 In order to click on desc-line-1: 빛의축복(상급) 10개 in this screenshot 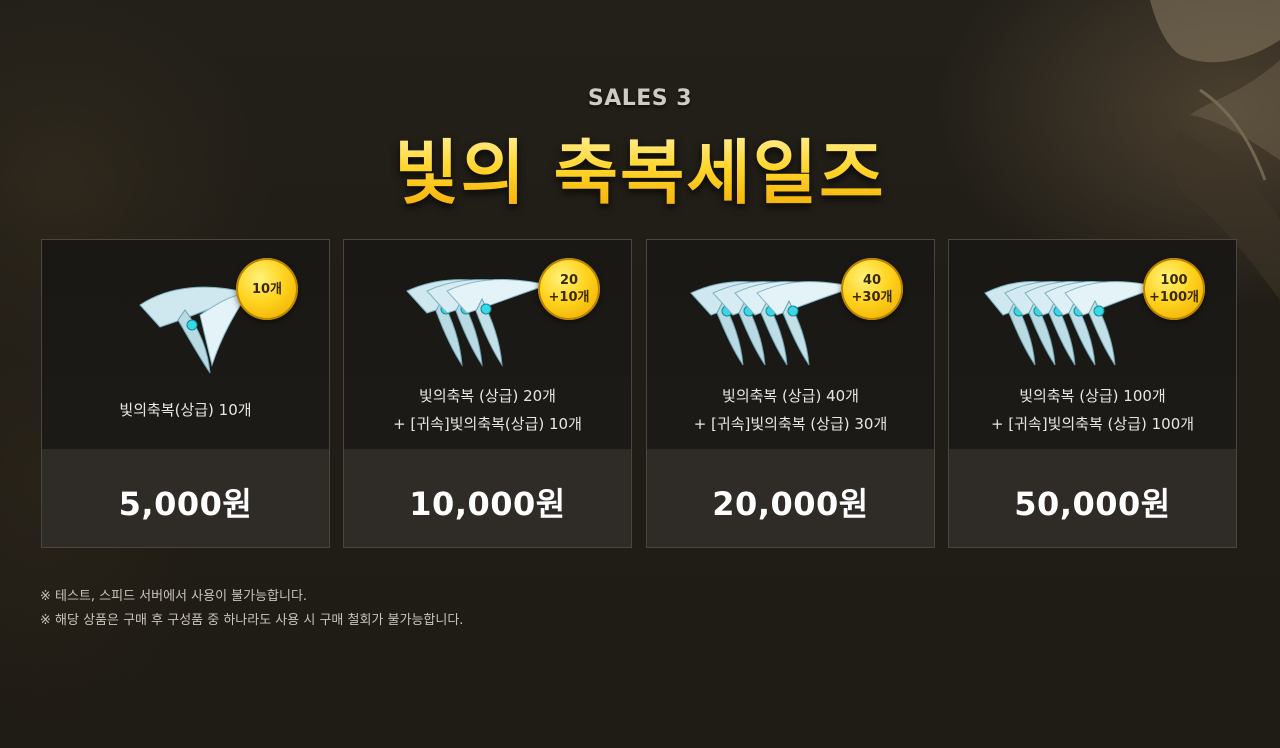, I will do `click(185, 410)`.